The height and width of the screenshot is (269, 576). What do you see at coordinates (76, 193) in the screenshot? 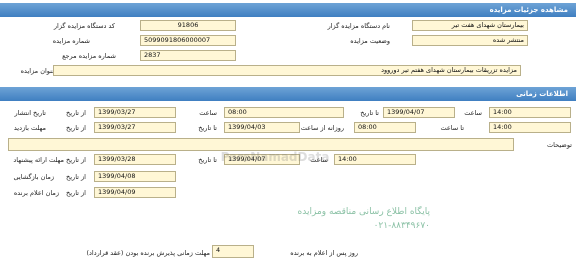
I see `winner-date-label: از تاریخ` at bounding box center [76, 193].